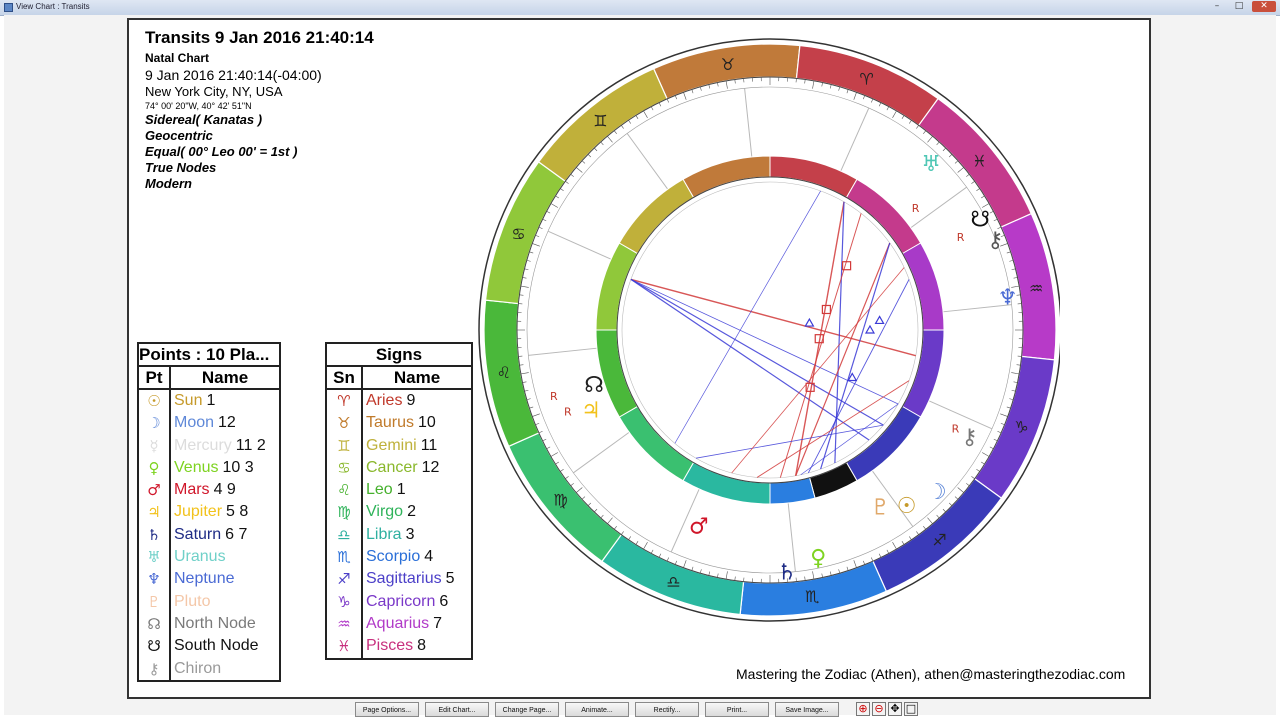  I want to click on point-name: Mars, so click(192, 490).